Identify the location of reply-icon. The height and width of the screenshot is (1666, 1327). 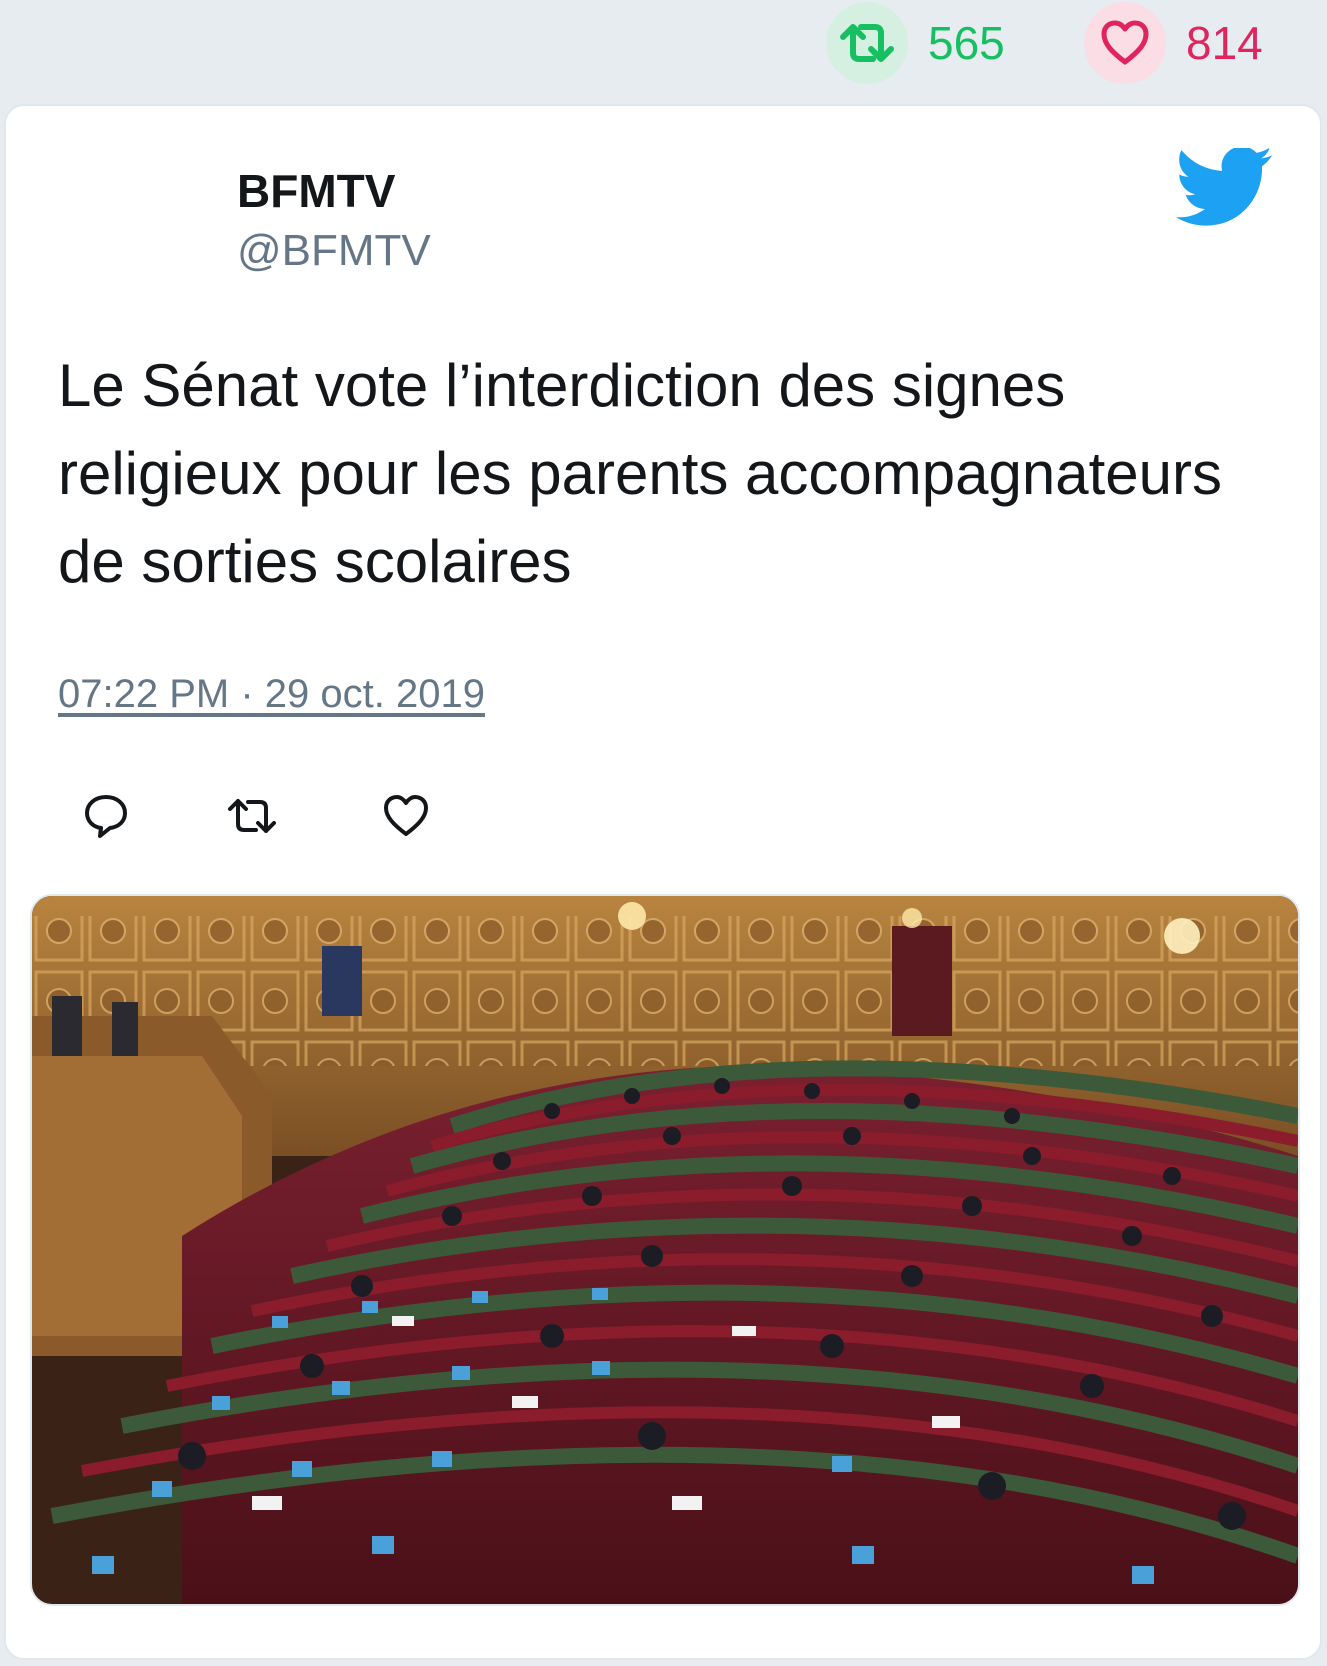
(106, 816).